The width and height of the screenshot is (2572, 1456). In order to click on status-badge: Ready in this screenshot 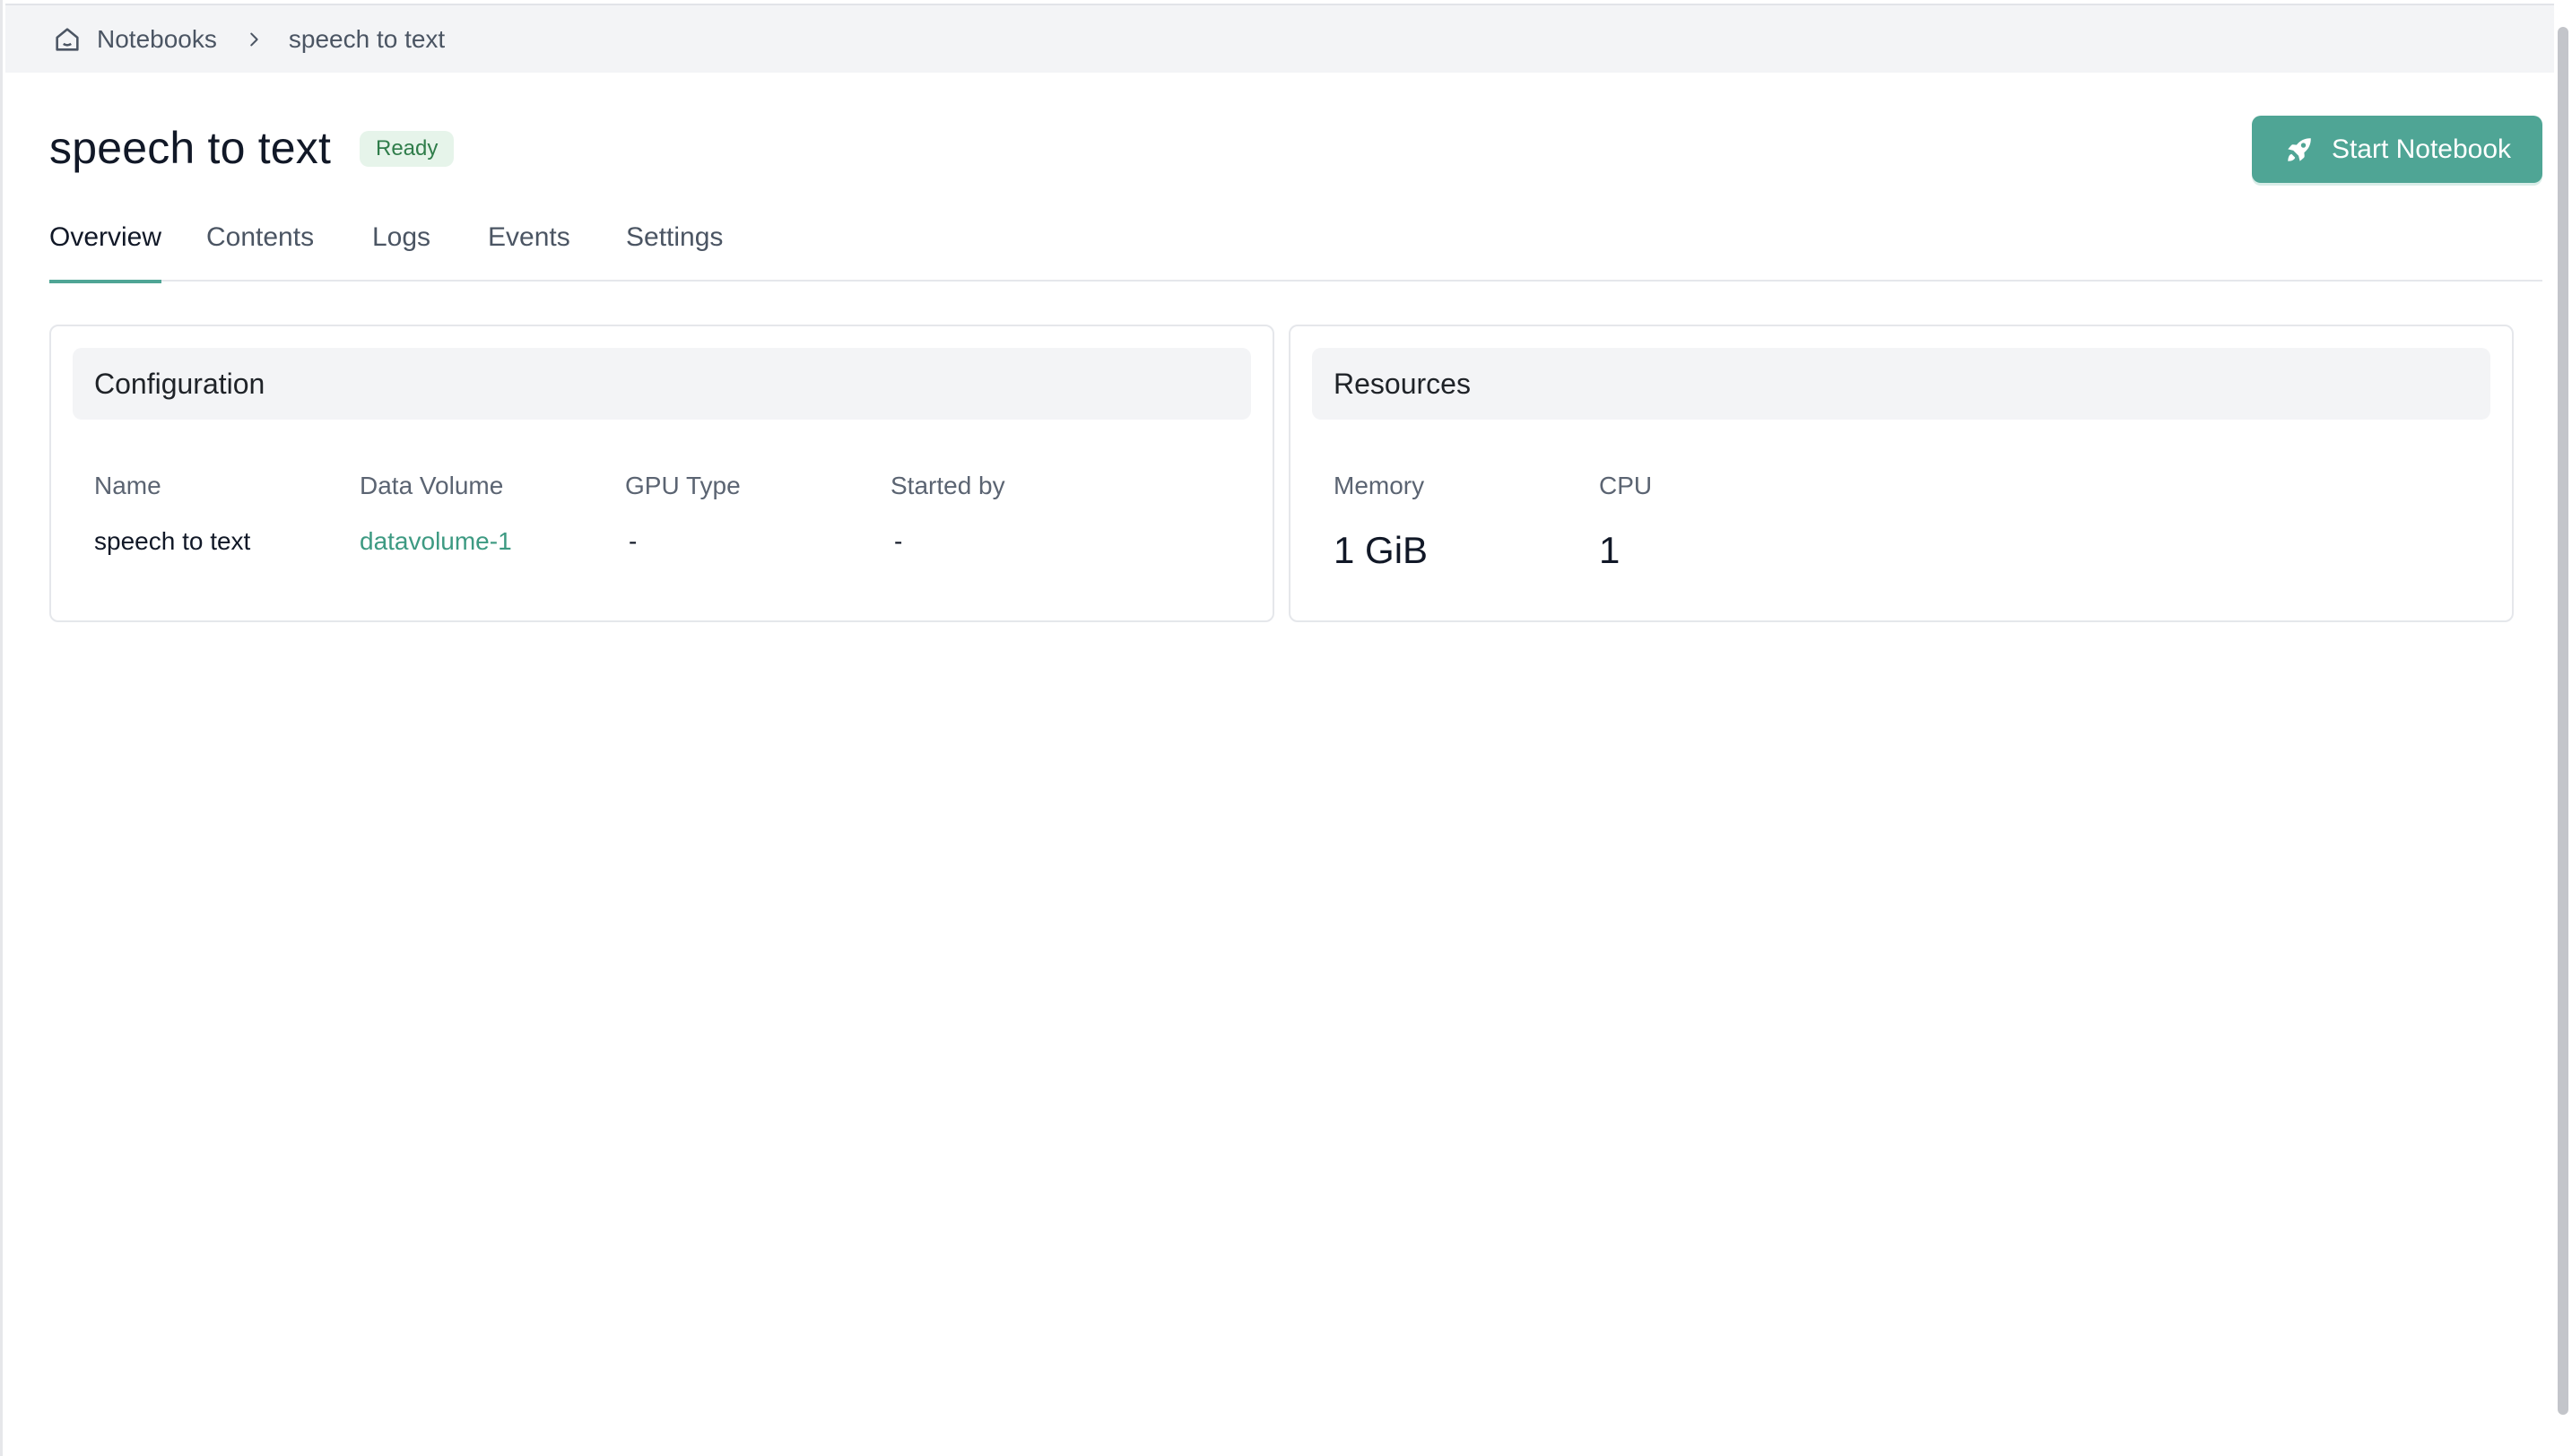, I will do `click(407, 149)`.